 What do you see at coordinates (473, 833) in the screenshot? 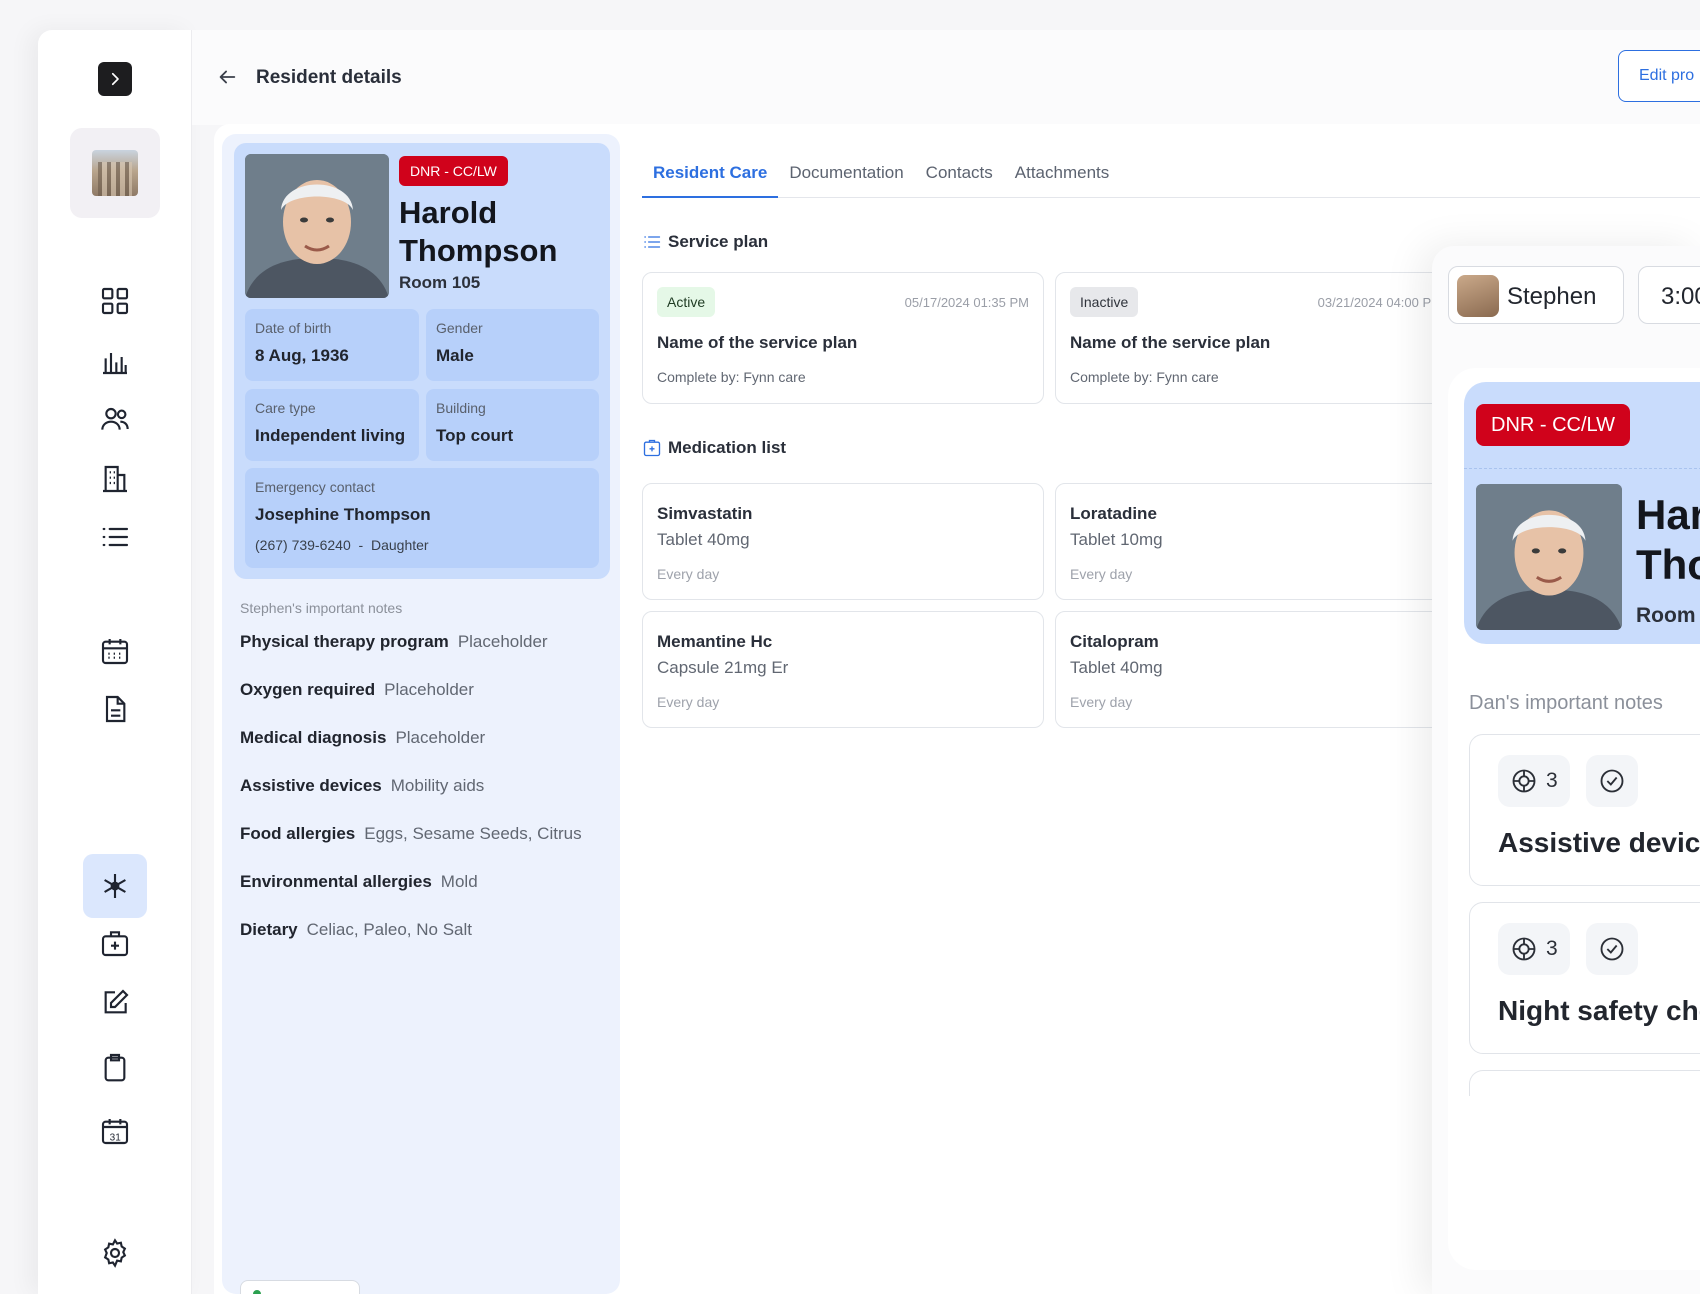
I see `note-value: Eggs, Sesame Seeds, Citrus` at bounding box center [473, 833].